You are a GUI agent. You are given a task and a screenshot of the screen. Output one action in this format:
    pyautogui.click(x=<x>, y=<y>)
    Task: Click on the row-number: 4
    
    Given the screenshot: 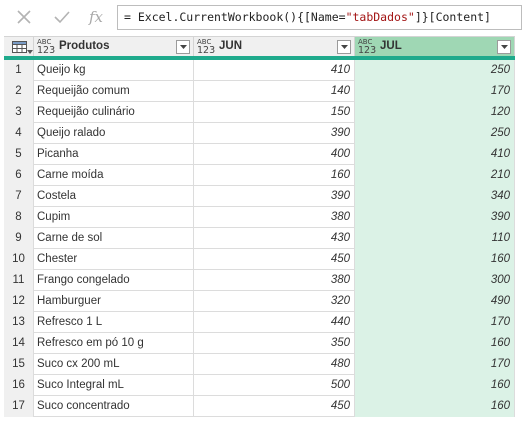 What is the action you would take?
    pyautogui.click(x=19, y=133)
    